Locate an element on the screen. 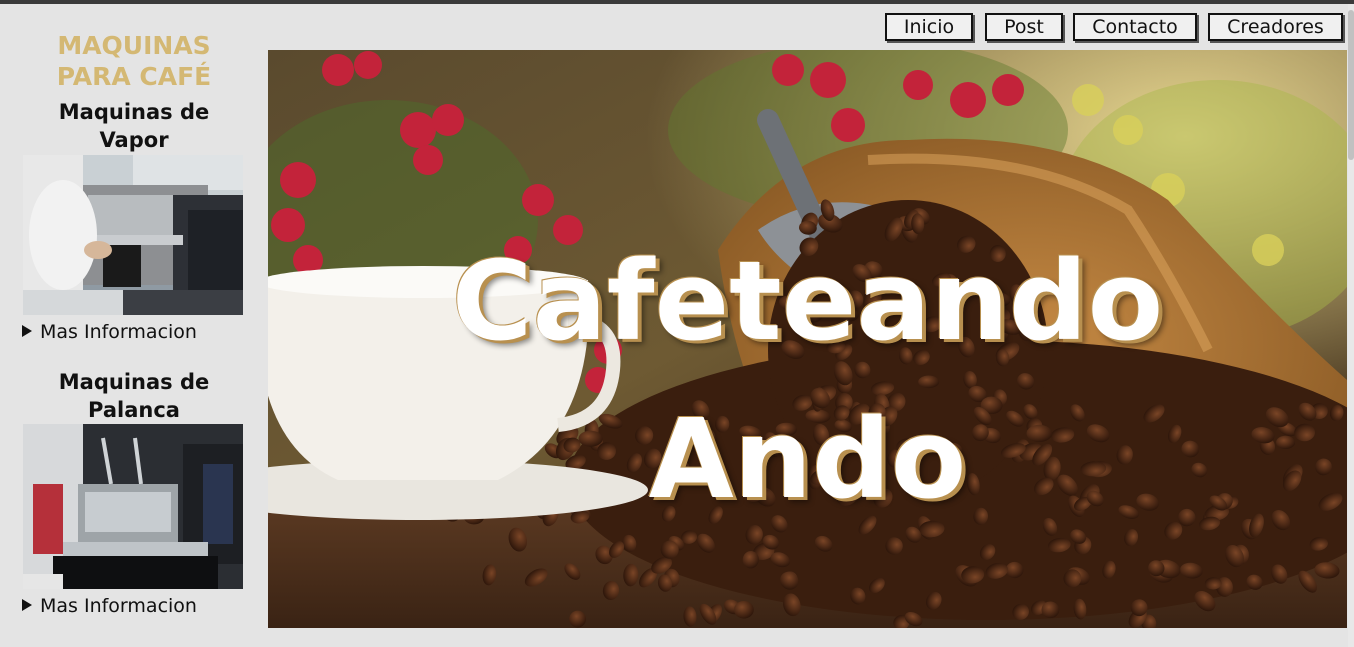  machine-title: Maquinas de Vapor is located at coordinates (134, 126).